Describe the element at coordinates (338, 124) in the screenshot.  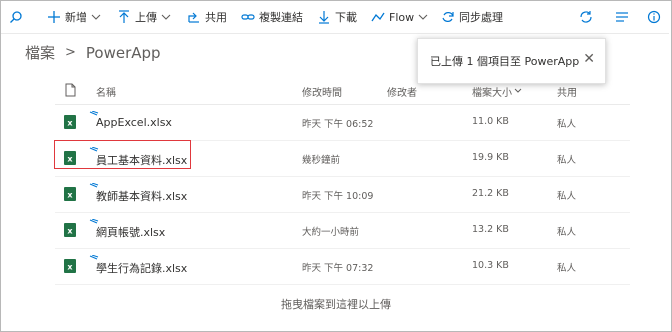
I see `file-modified: 昨天 下午 06:52` at that location.